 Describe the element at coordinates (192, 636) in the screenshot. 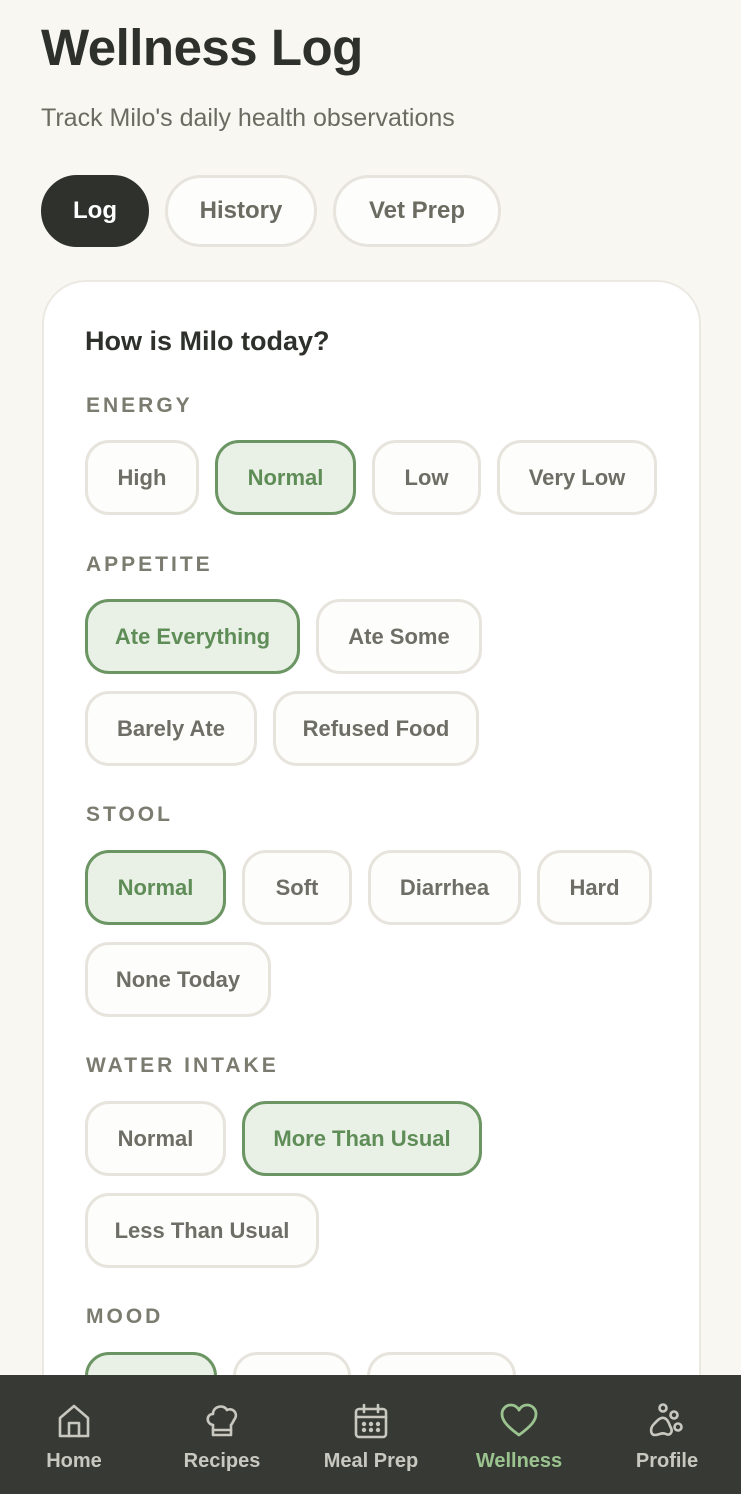

I see `appetite-option-ate-everything: Ate Everything` at that location.